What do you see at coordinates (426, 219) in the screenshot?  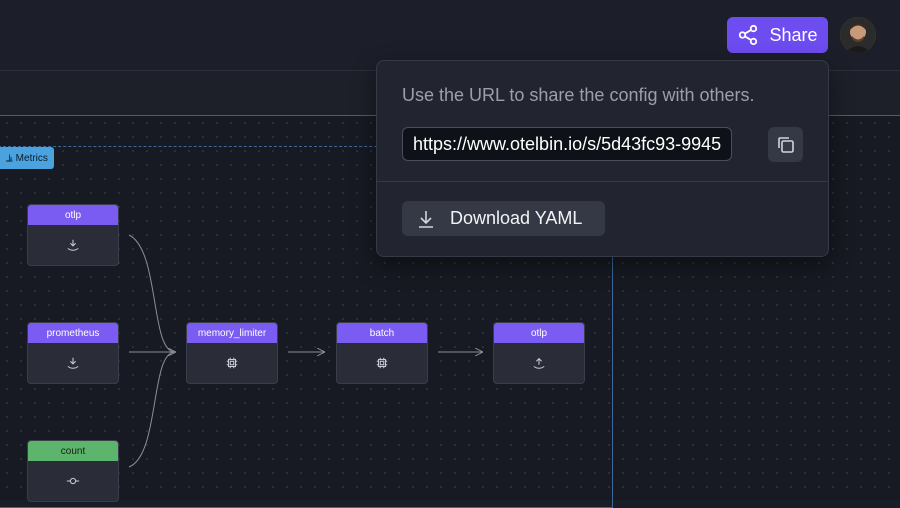 I see `download-icon` at bounding box center [426, 219].